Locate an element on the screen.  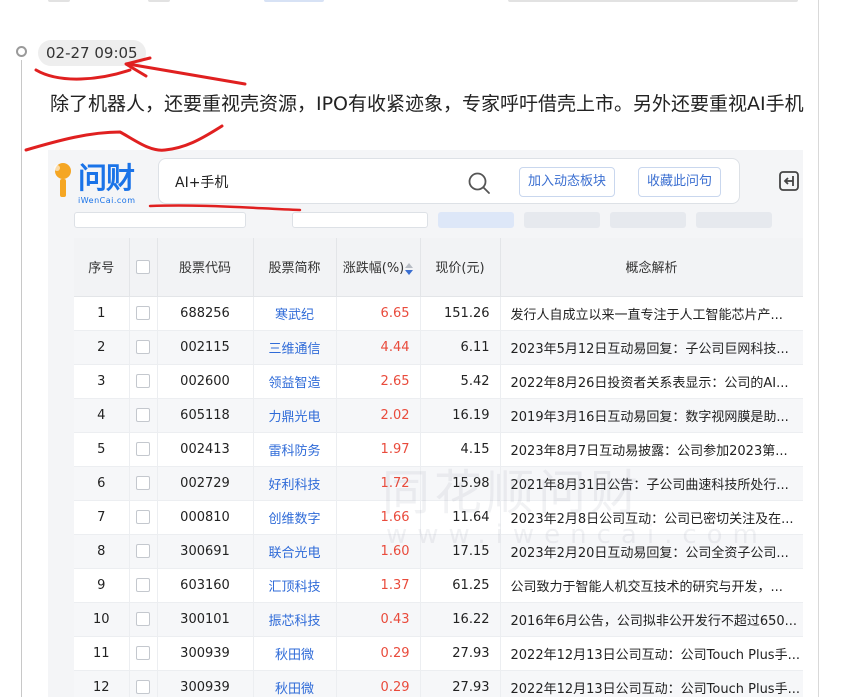
search-icon is located at coordinates (479, 183).